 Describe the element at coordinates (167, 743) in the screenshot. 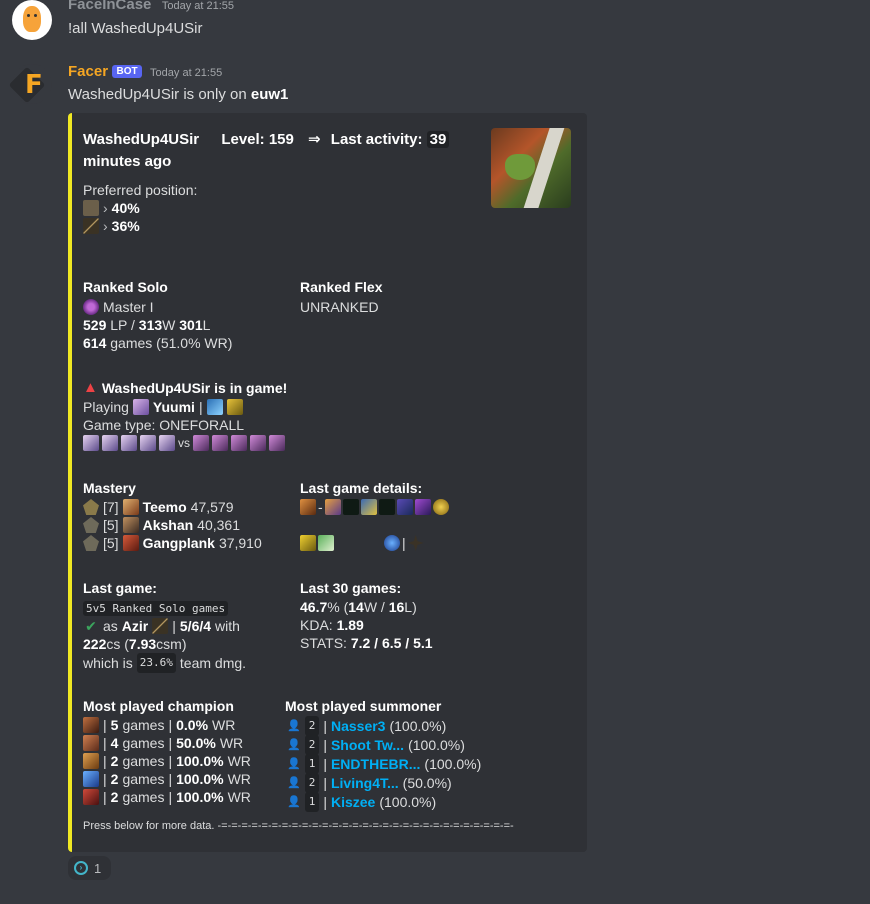

I see `list-item: | 4 games | 50.0% WR` at that location.